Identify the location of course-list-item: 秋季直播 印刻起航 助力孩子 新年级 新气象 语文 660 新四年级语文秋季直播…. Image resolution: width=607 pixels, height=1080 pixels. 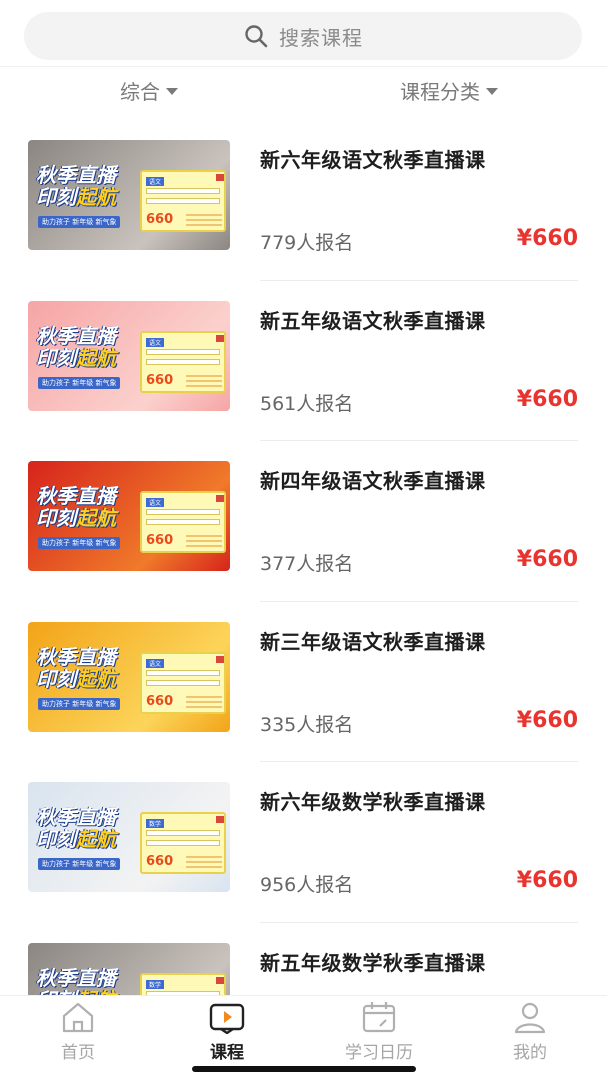
(303, 521).